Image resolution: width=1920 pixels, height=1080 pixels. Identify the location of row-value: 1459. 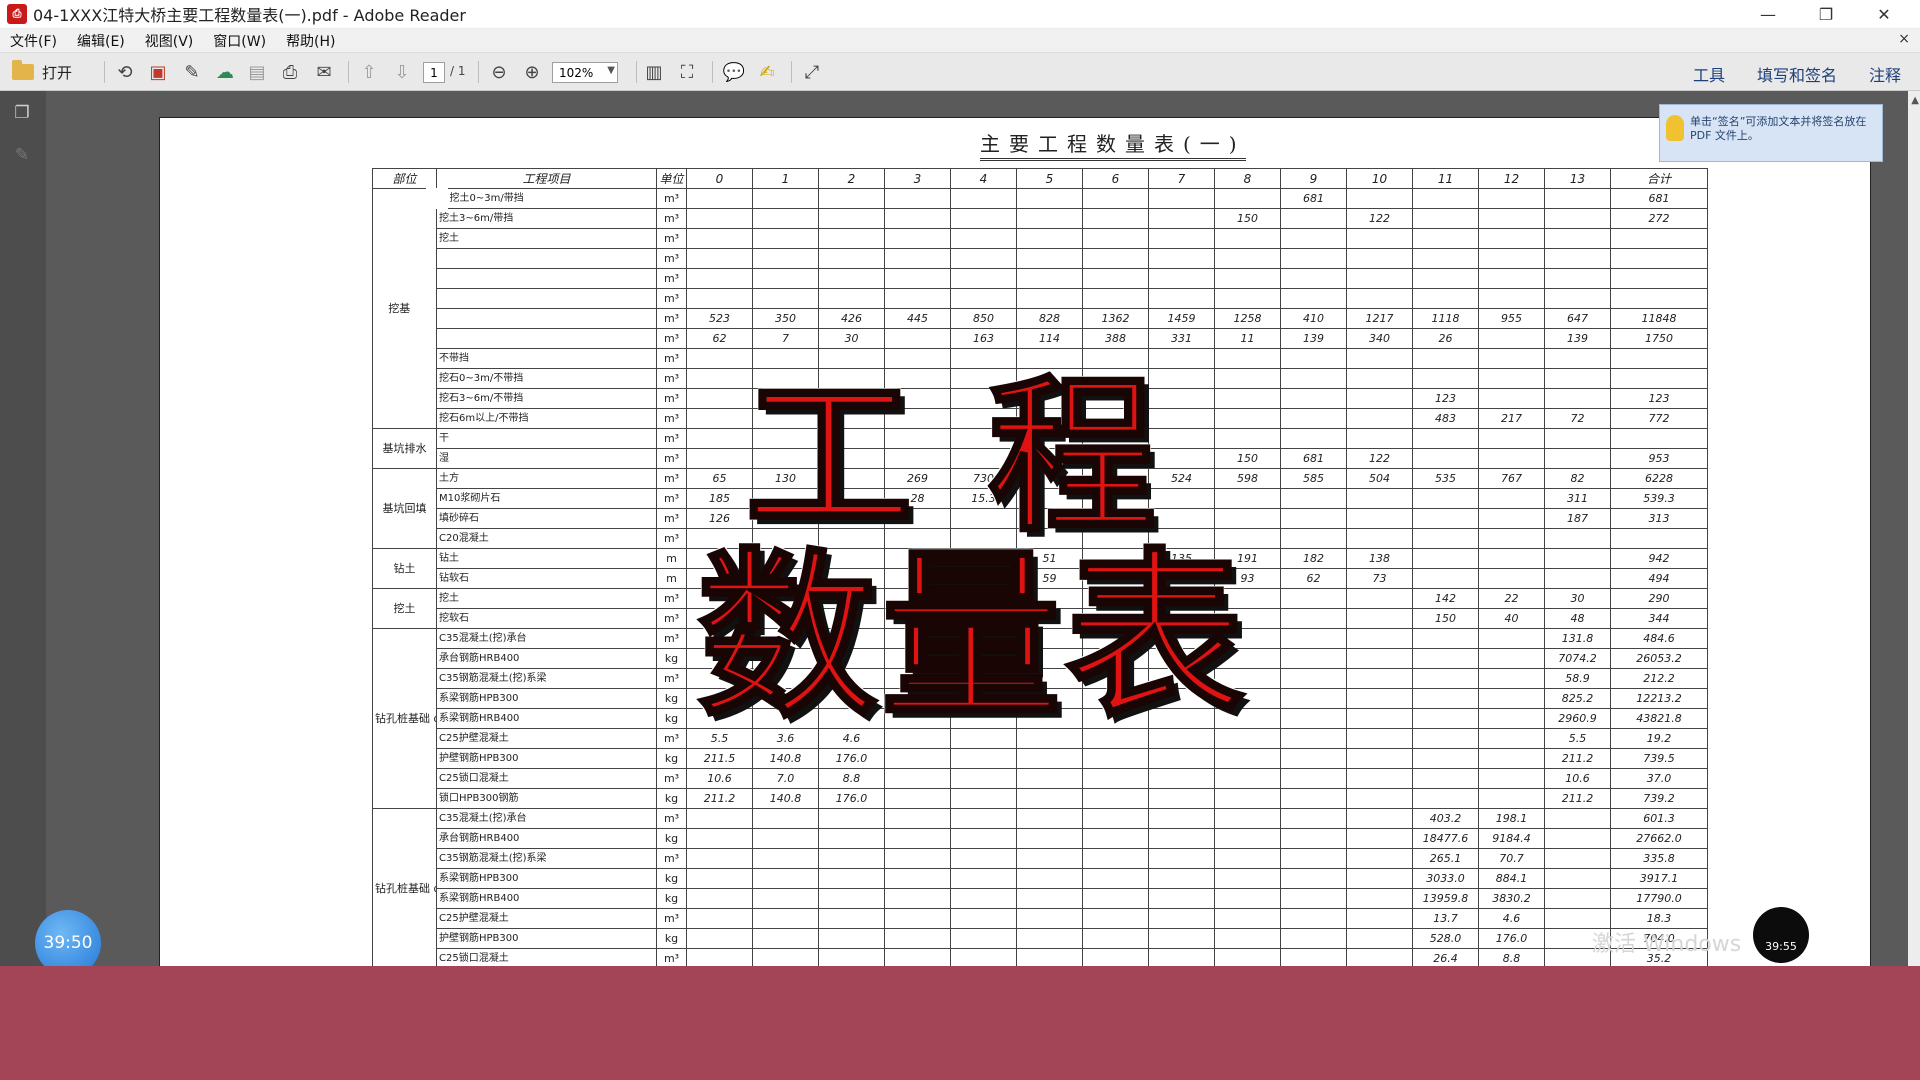
(1181, 318).